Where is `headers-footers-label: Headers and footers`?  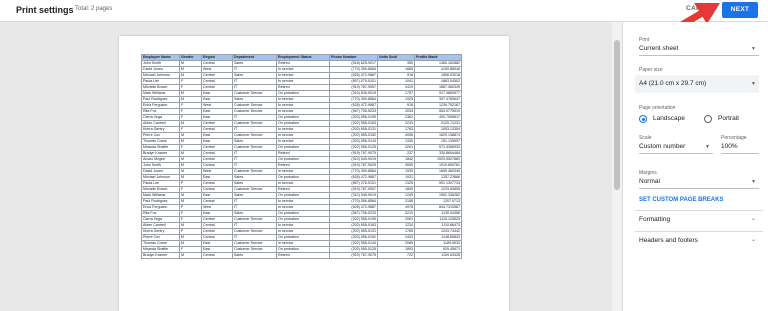
headers-footers-label: Headers and footers is located at coordinates (668, 240).